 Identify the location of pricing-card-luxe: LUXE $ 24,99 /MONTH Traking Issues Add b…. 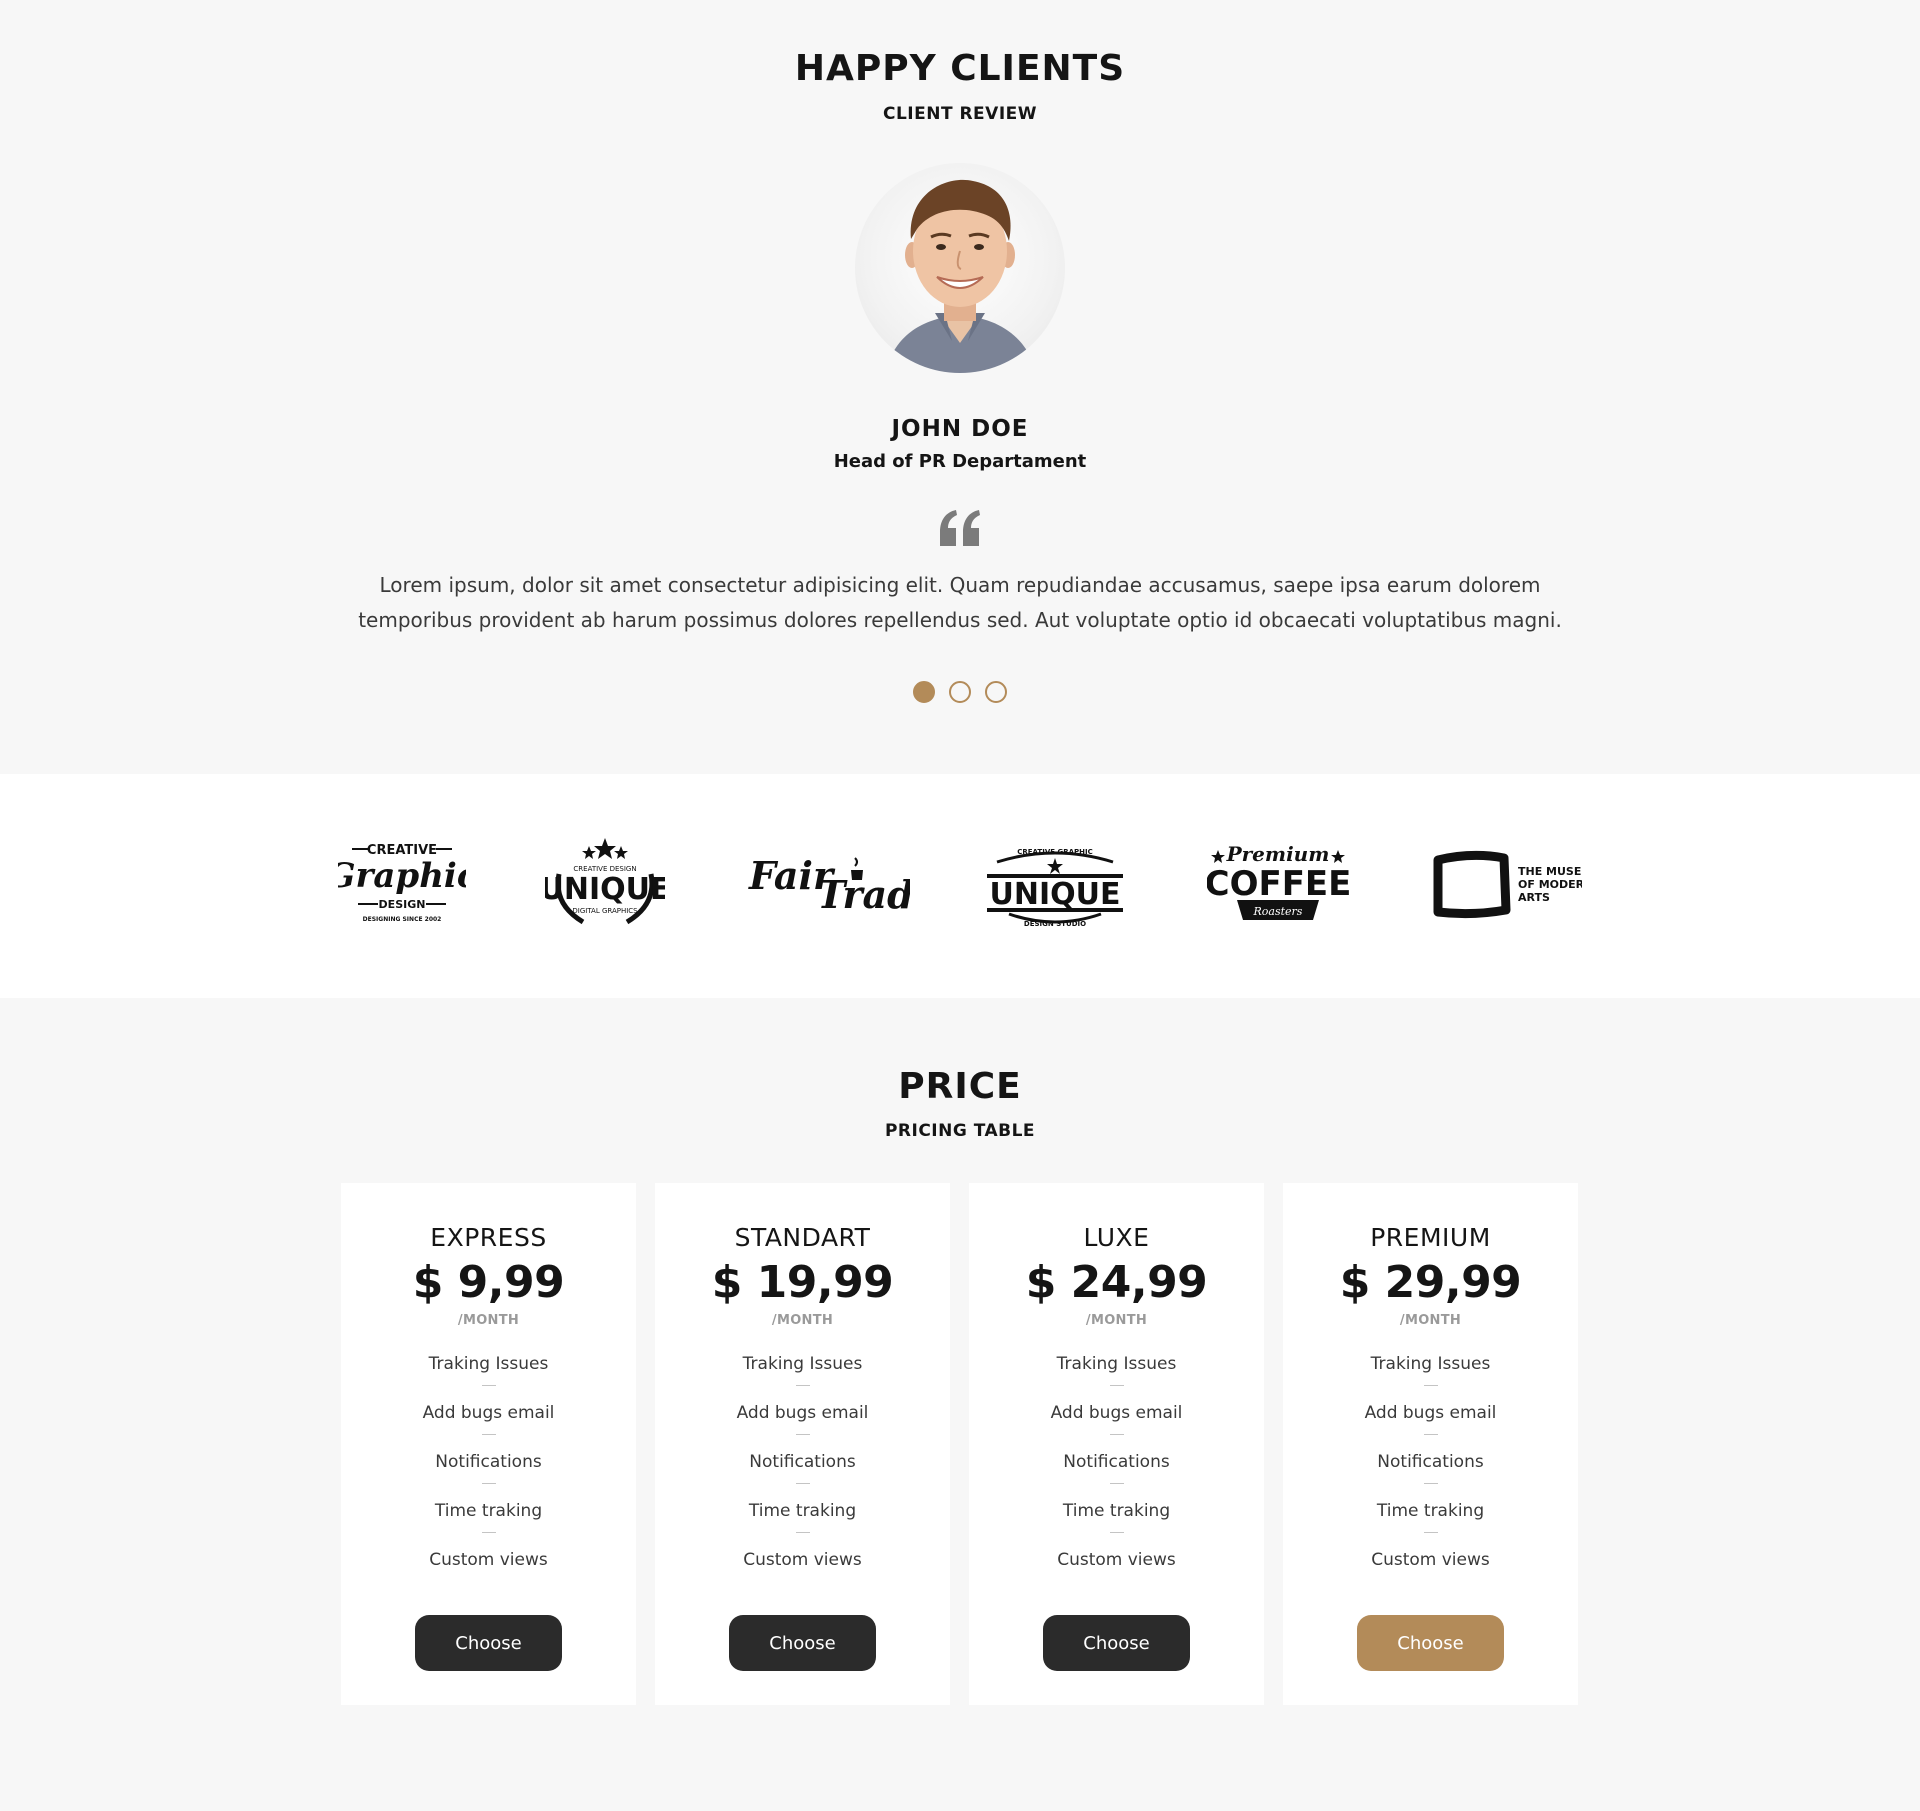
(1116, 1444).